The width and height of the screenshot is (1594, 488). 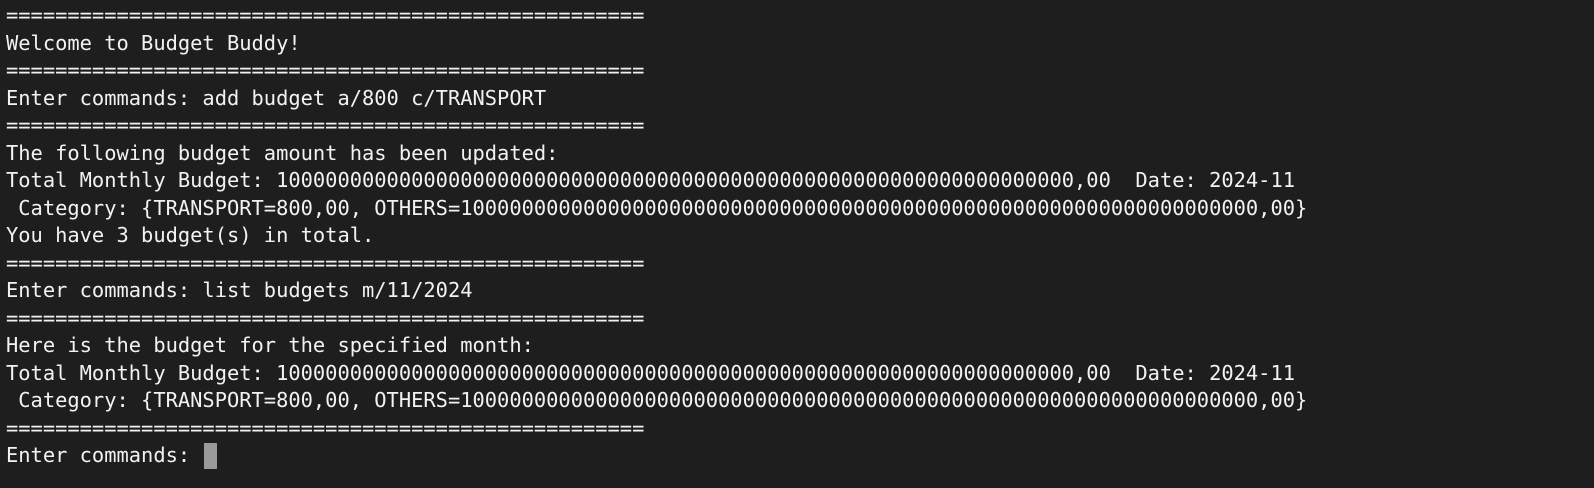 What do you see at coordinates (104, 455) in the screenshot?
I see `command-prompt: Enter commands:` at bounding box center [104, 455].